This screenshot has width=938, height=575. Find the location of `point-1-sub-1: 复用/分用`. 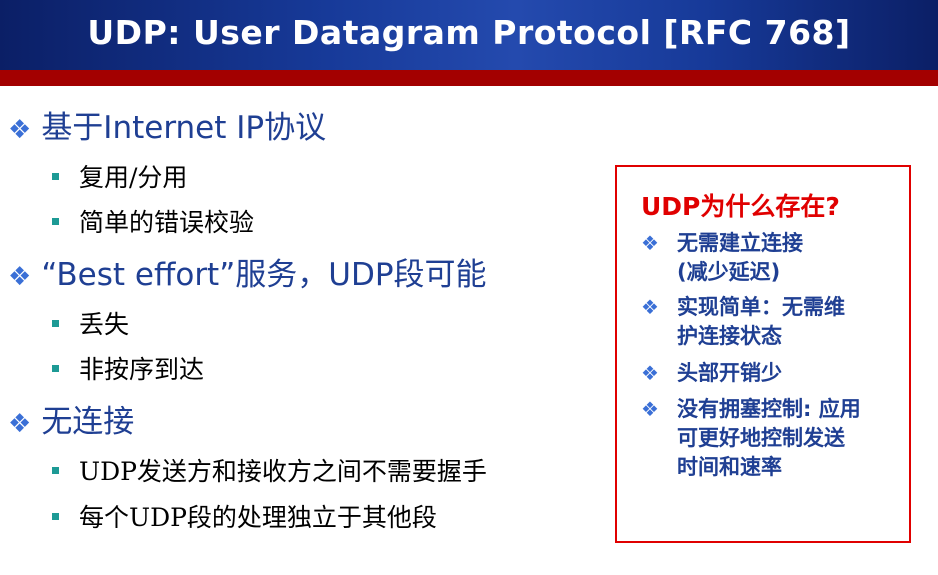

point-1-sub-1: 复用/分用 is located at coordinates (119, 178).